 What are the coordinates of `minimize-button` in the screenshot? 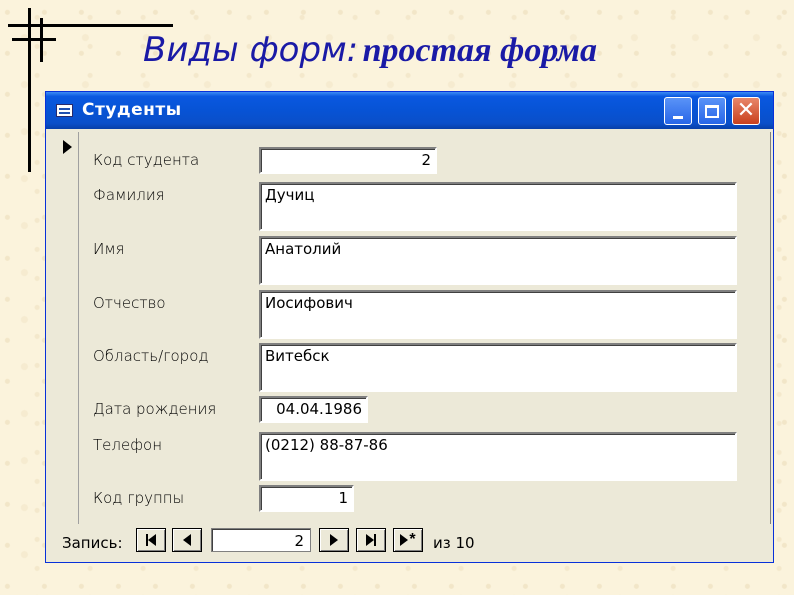 It's located at (678, 111).